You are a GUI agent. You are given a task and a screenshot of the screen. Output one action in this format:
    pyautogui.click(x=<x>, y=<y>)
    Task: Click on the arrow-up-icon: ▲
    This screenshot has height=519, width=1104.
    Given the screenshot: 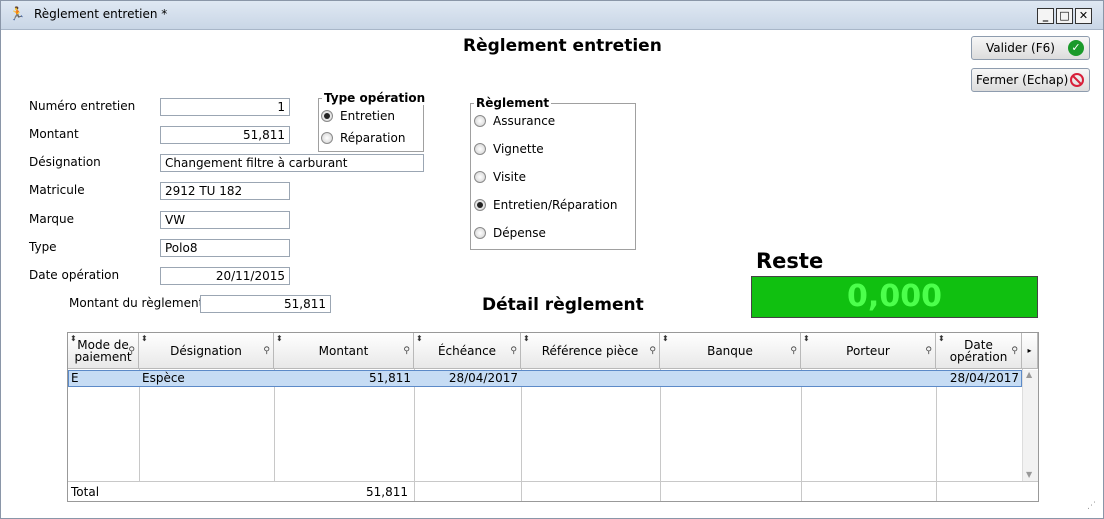 What is the action you would take?
    pyautogui.click(x=1029, y=374)
    